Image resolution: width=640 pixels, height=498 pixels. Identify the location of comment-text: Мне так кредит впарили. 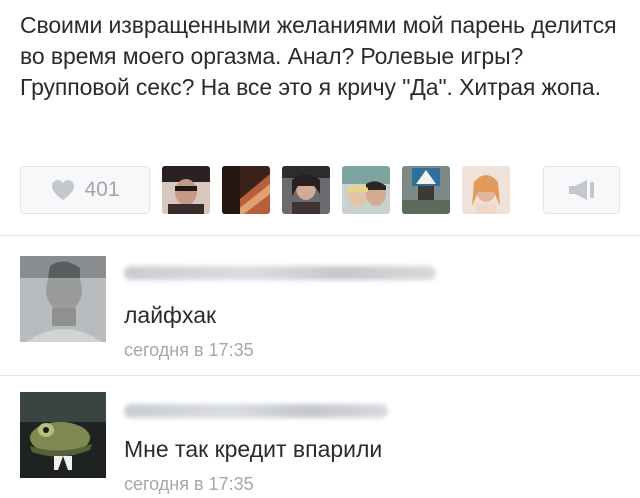
(253, 449).